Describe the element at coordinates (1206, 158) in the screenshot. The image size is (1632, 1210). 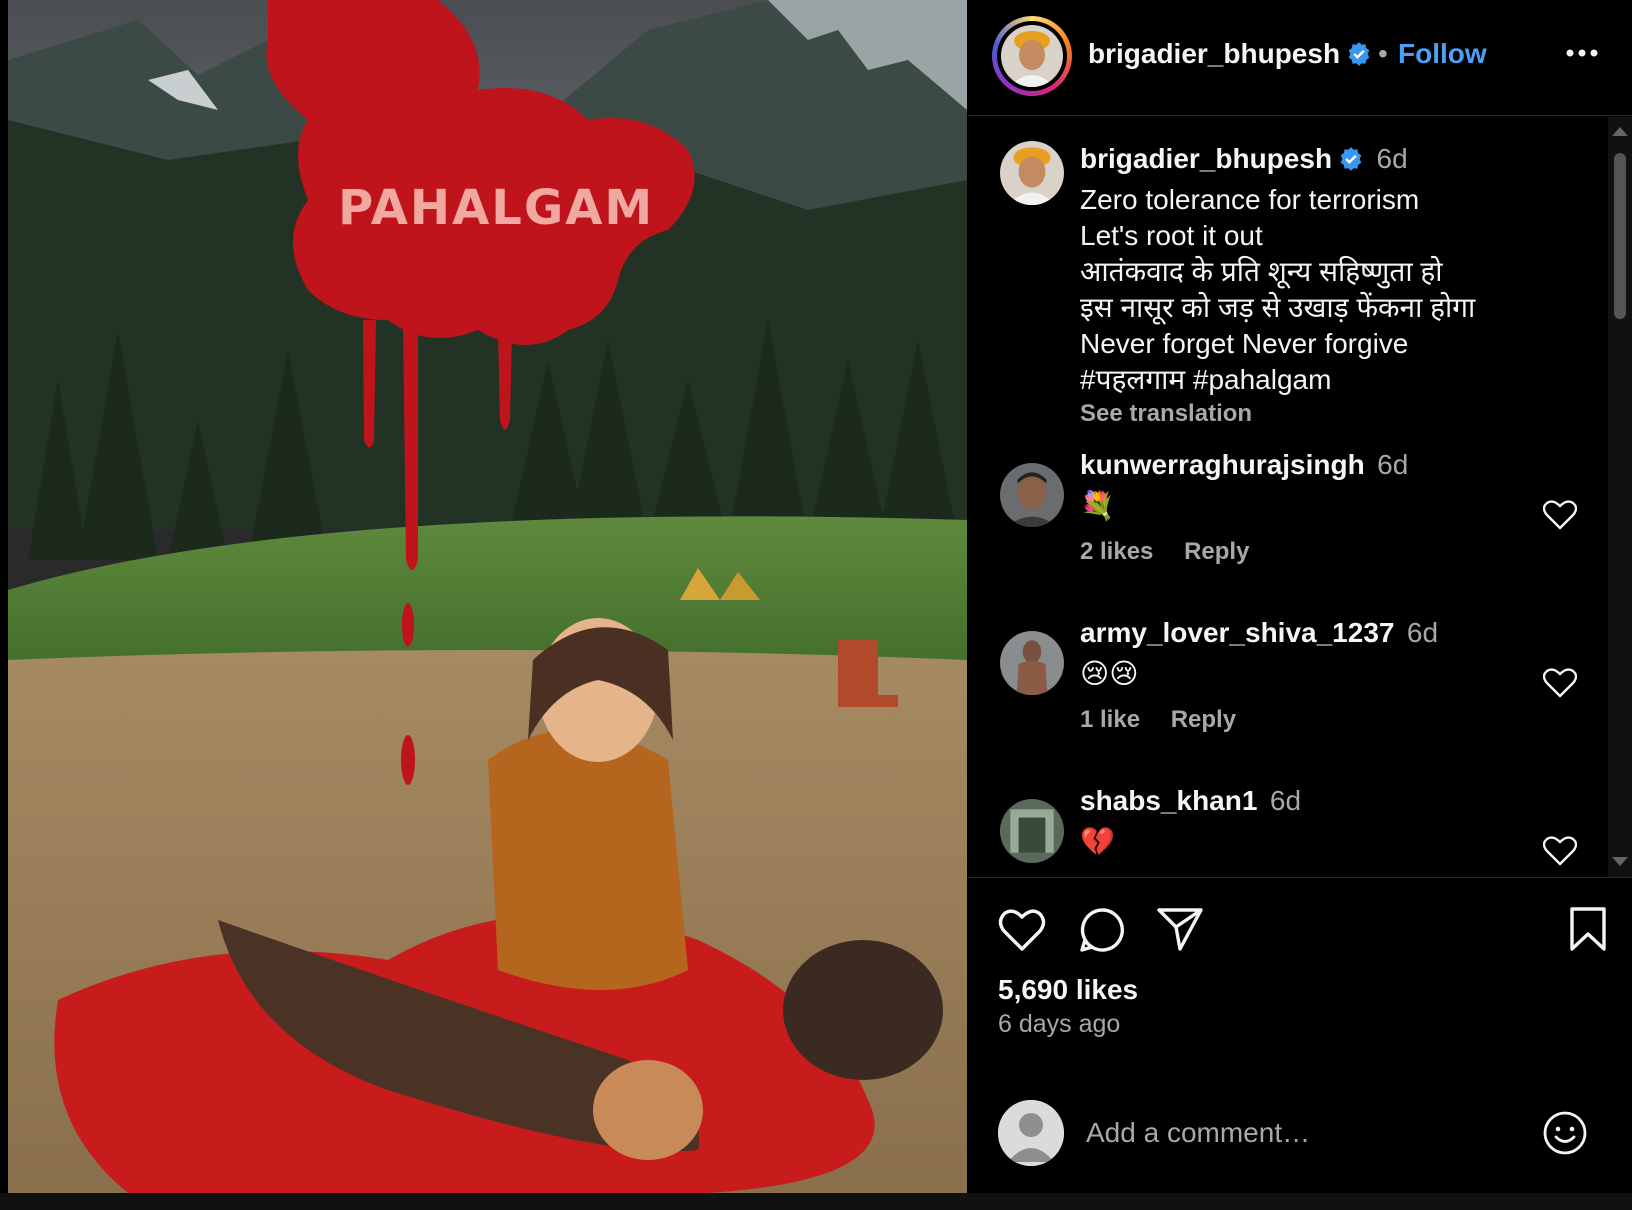
I see `caption-username: brigadier_bhupesh` at that location.